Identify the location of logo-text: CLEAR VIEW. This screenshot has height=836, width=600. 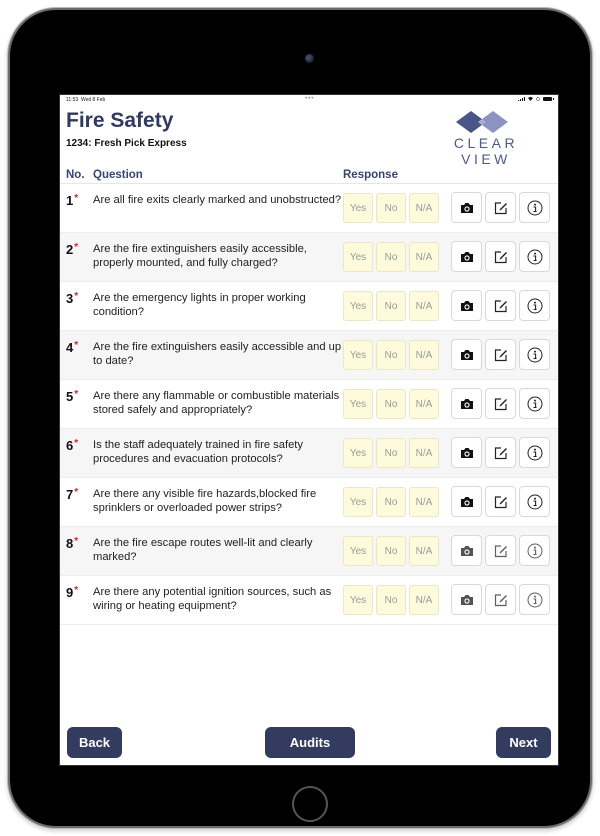
(486, 151).